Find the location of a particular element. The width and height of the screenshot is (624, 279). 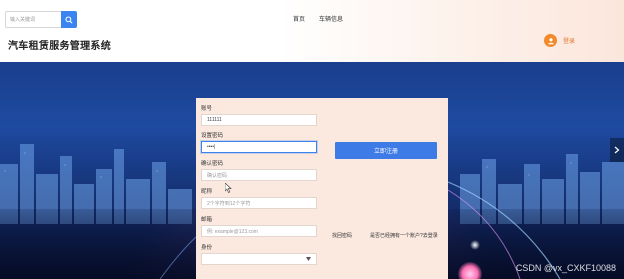

account-input: 111111 is located at coordinates (259, 120).